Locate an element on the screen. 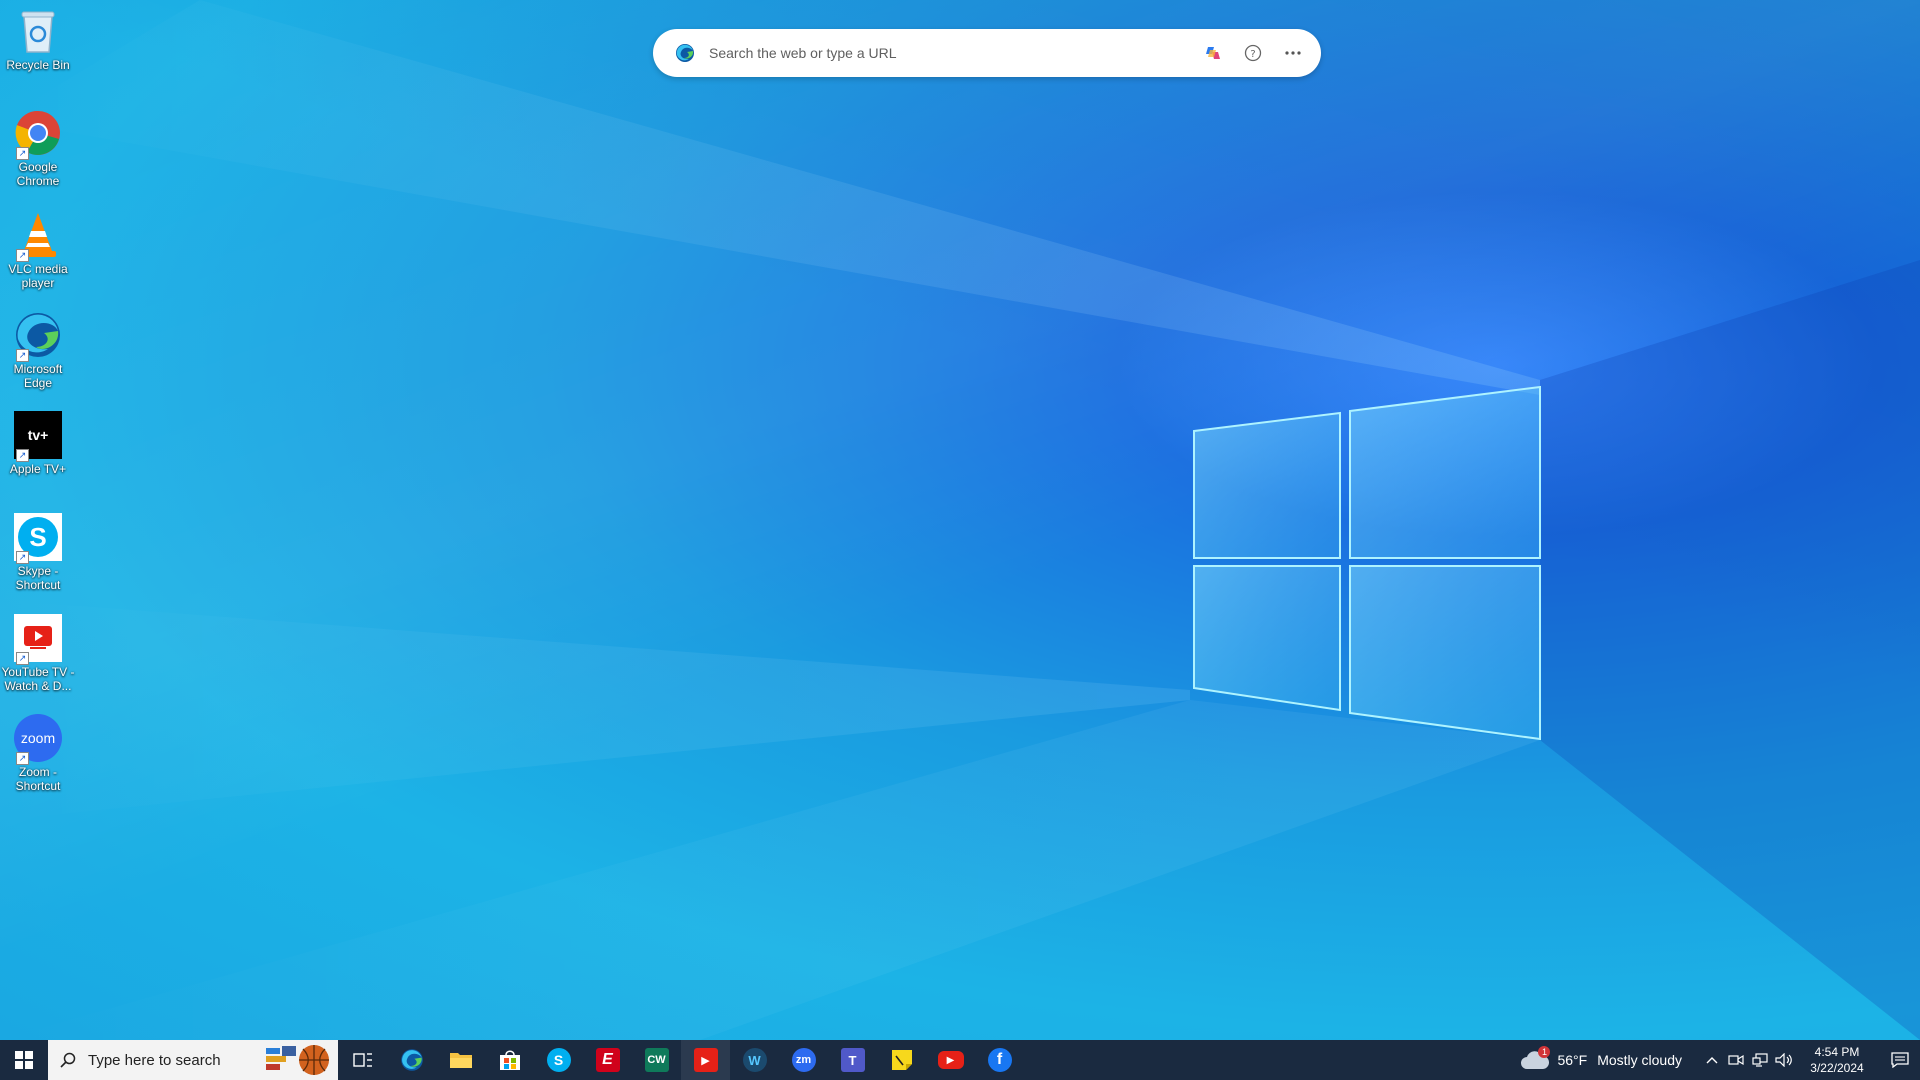 This screenshot has width=1920, height=1080. taskbar-zoom: zm is located at coordinates (803, 1060).